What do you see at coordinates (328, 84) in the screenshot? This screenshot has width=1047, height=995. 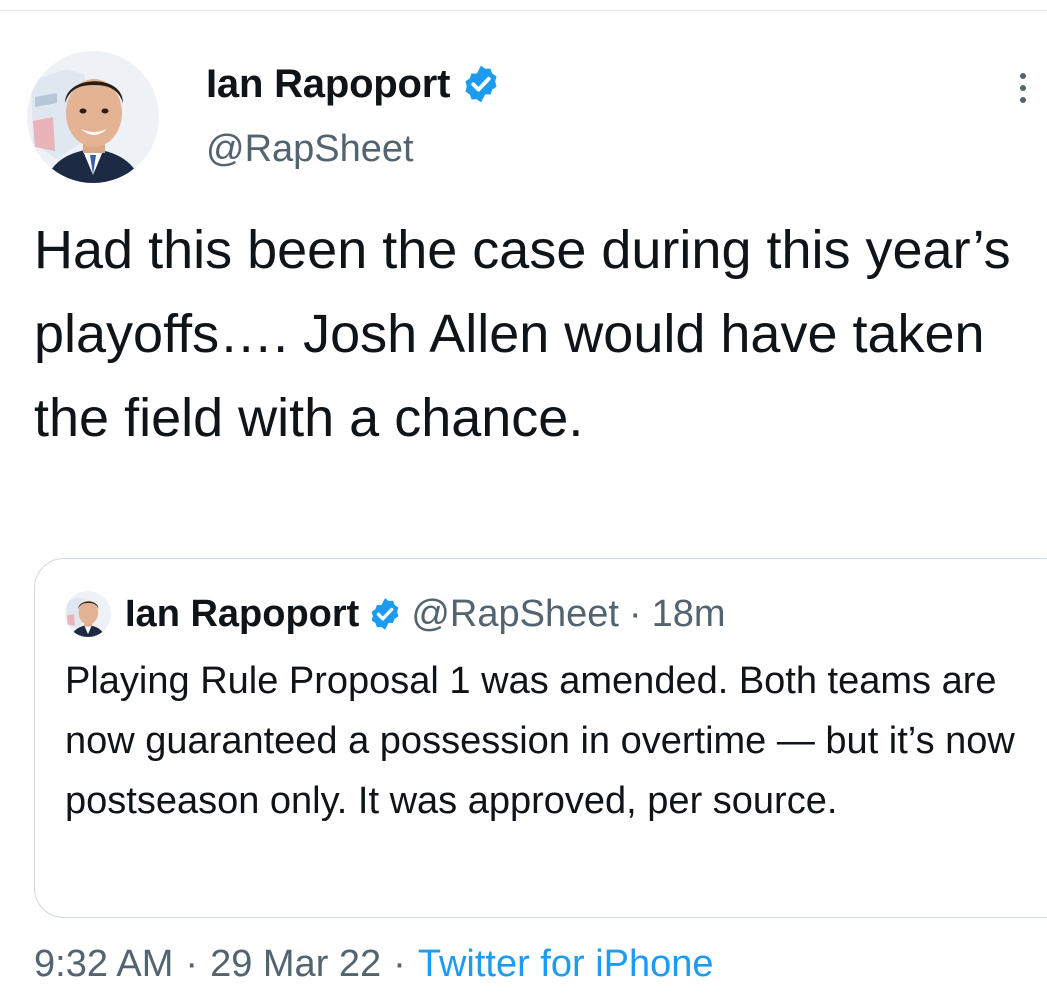 I see `author-display-name: Ian Rapoport` at bounding box center [328, 84].